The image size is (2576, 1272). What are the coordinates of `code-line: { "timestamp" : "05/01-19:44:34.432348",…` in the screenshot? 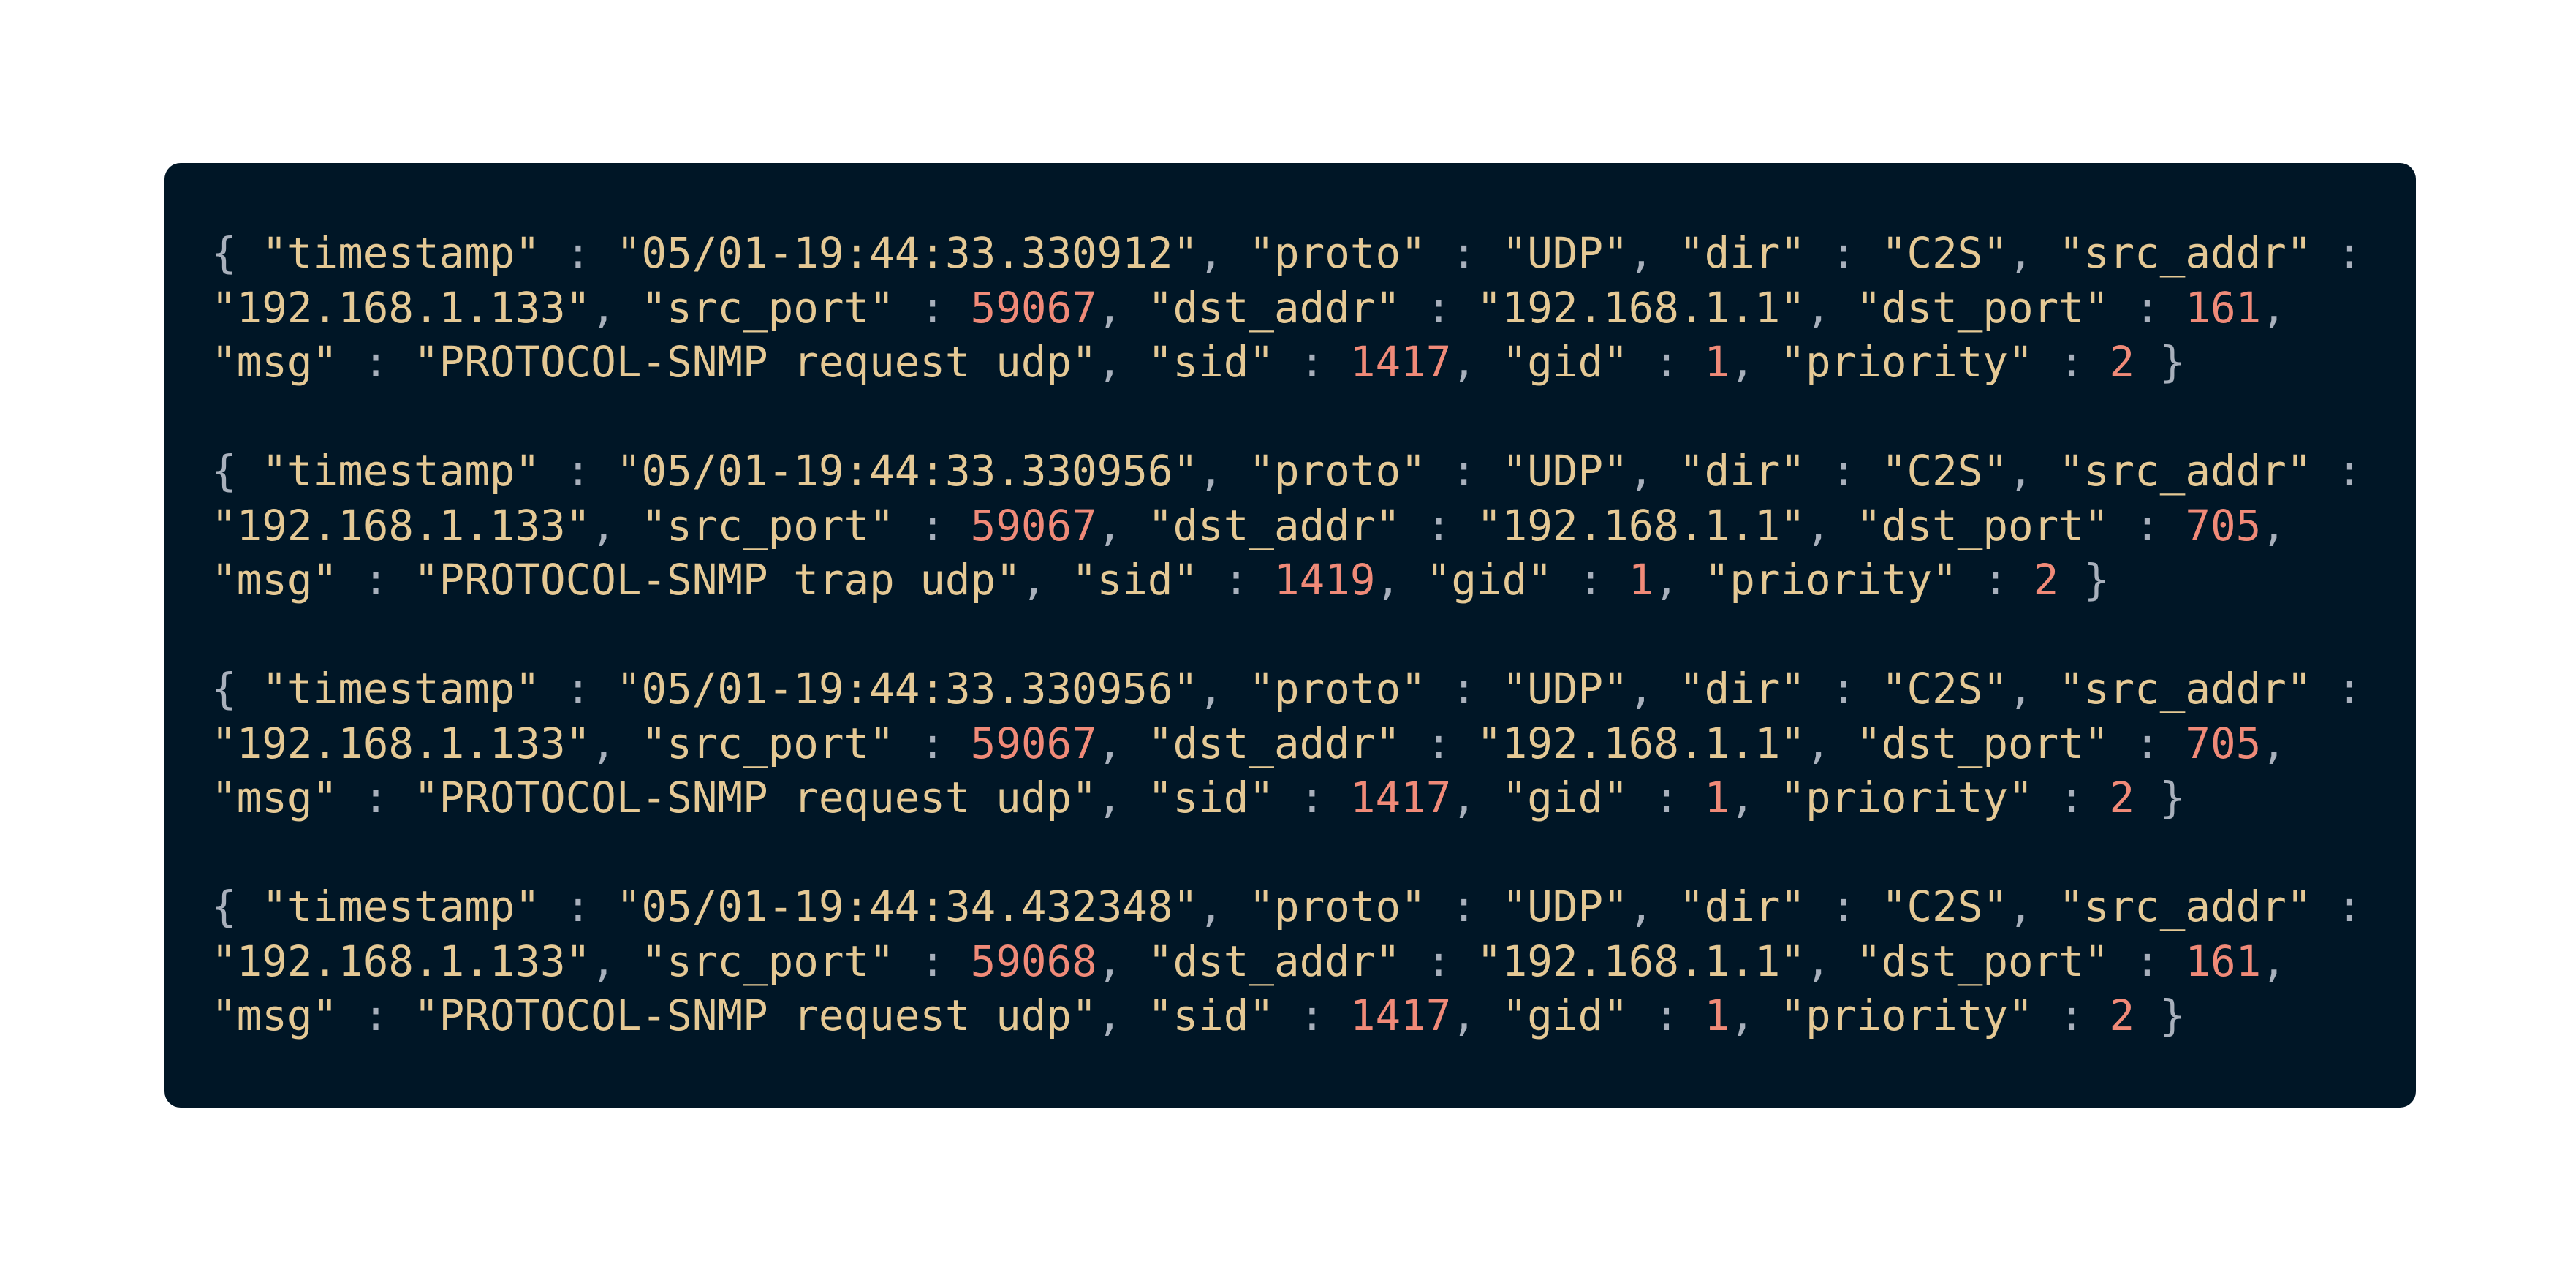 It's located at (1287, 906).